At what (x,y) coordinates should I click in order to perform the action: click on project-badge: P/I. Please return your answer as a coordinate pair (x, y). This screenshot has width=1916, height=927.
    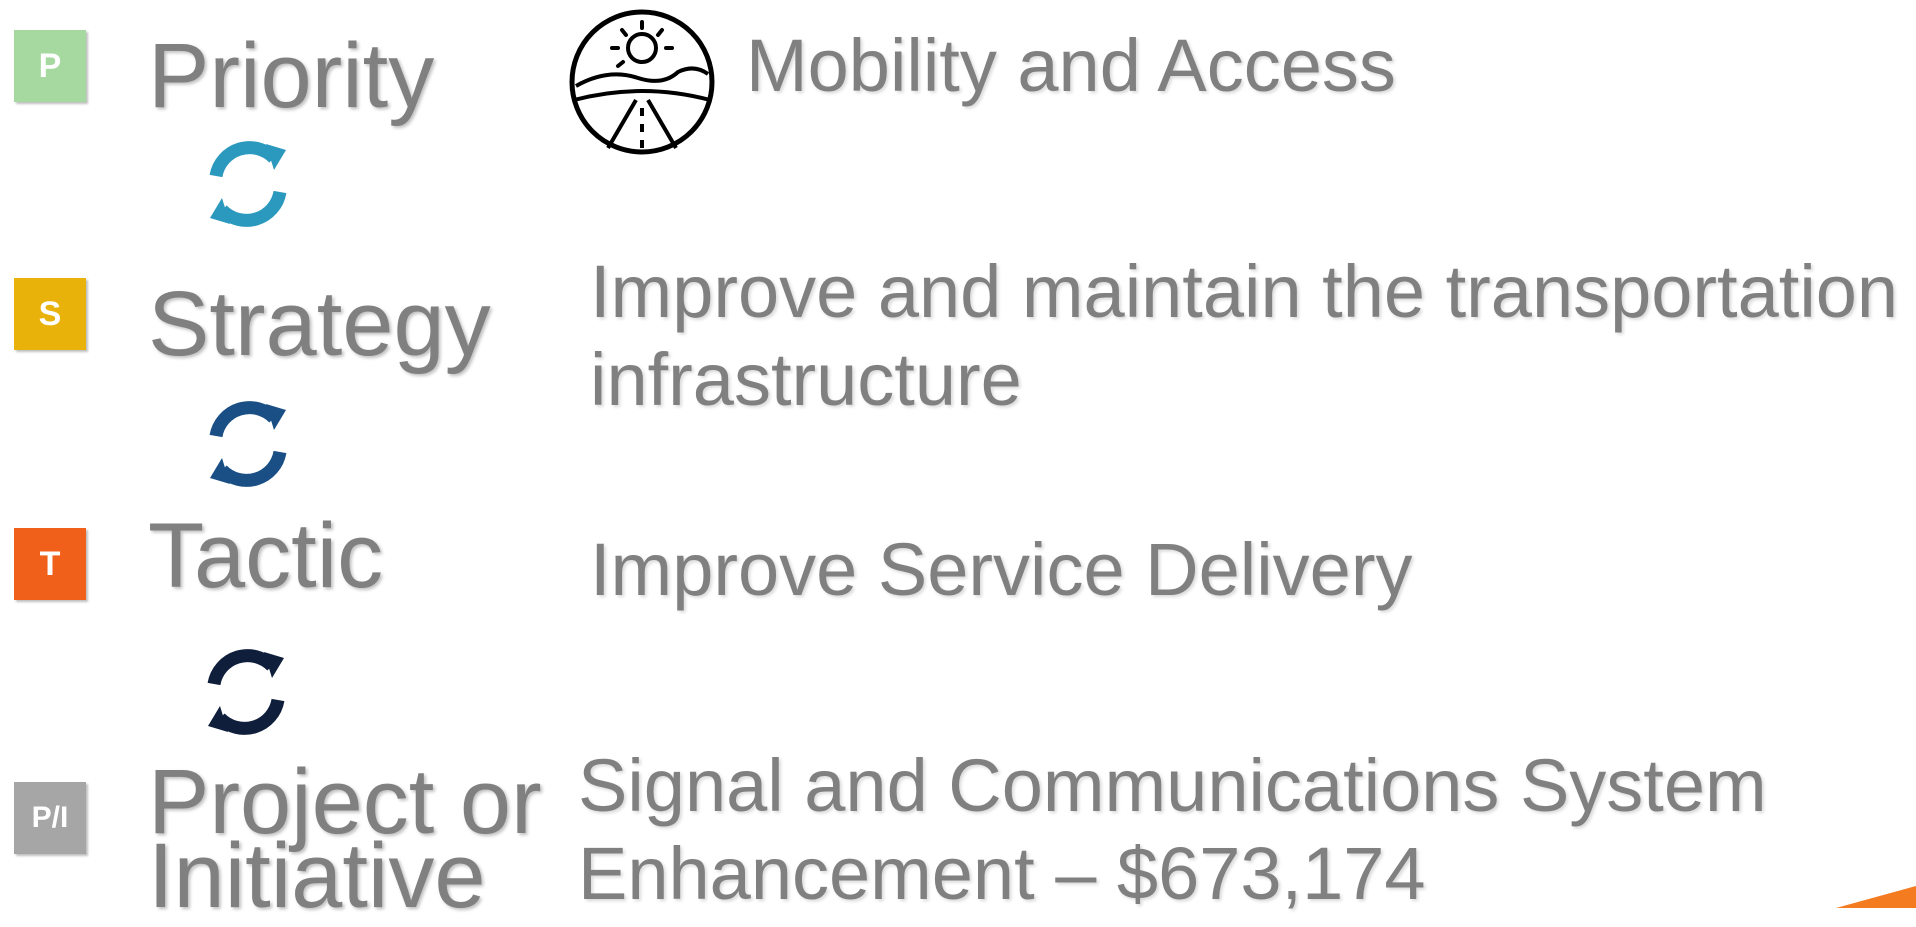
    Looking at the image, I should click on (50, 818).